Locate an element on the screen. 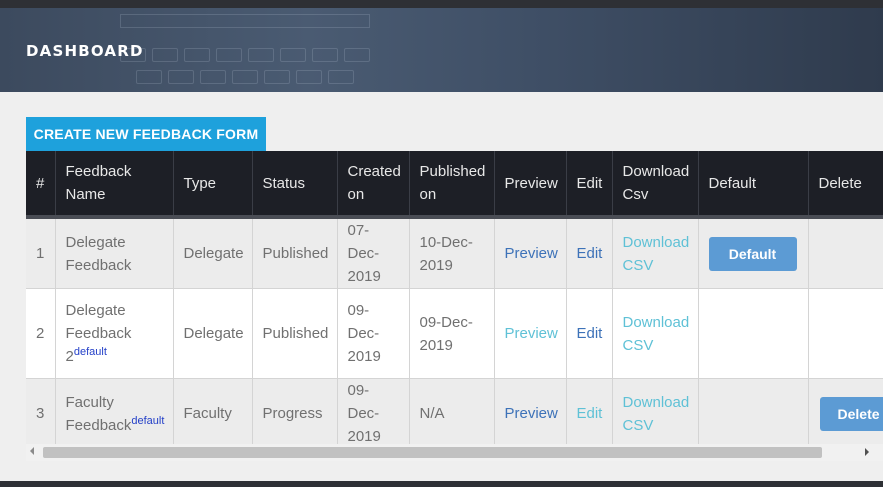 The image size is (883, 487). column-header-number: # is located at coordinates (41, 185).